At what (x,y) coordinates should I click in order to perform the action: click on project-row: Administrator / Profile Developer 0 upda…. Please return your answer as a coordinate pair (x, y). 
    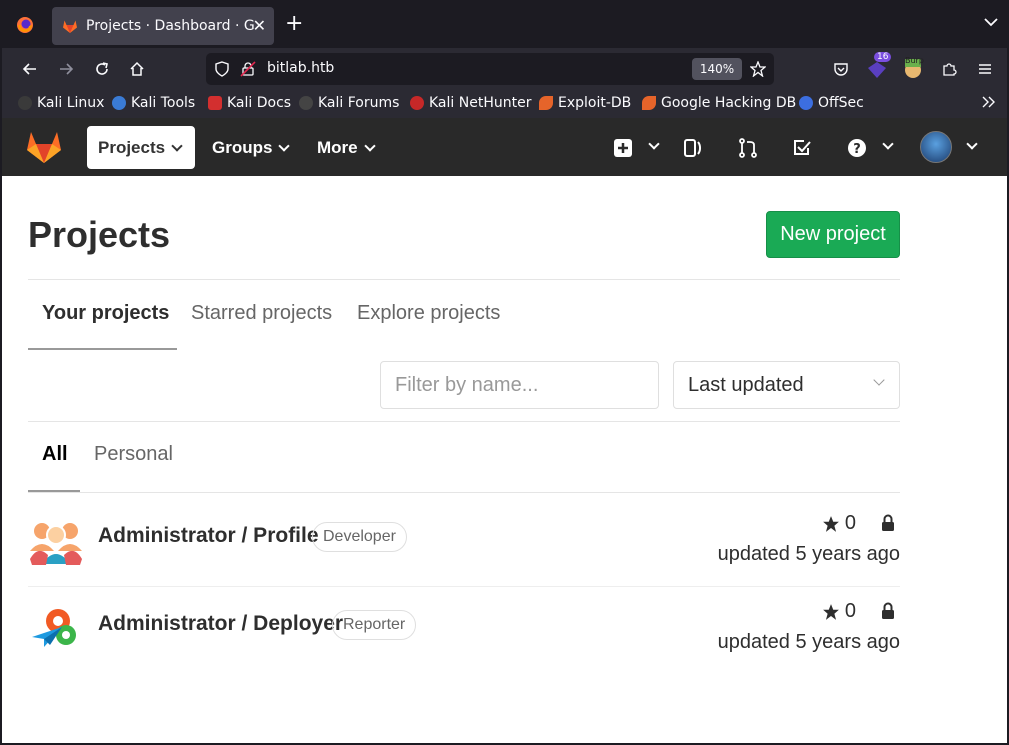
    Looking at the image, I should click on (464, 542).